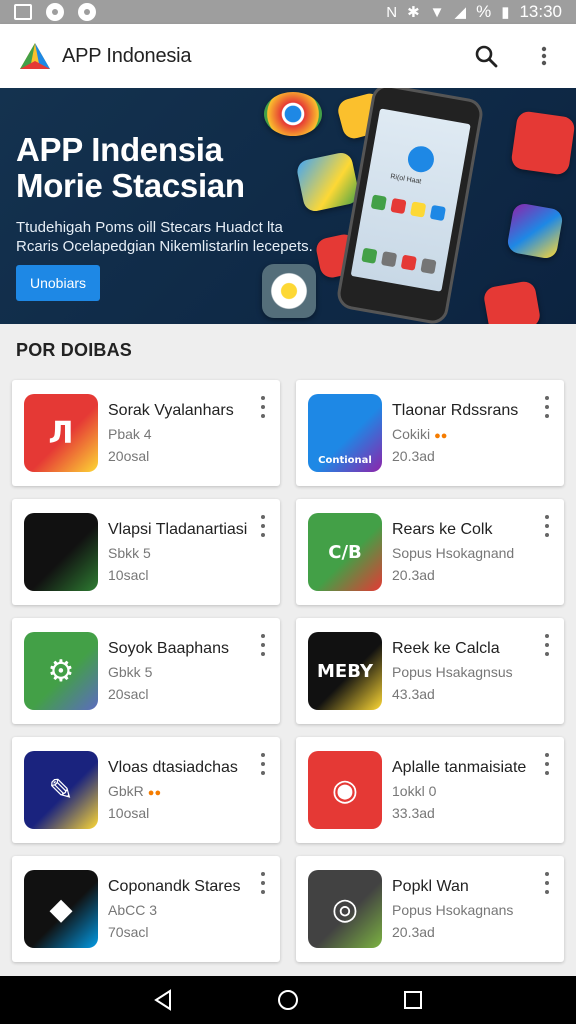  What do you see at coordinates (453, 553) in the screenshot?
I see `app-meta-text: Sopus Hsokagnand` at bounding box center [453, 553].